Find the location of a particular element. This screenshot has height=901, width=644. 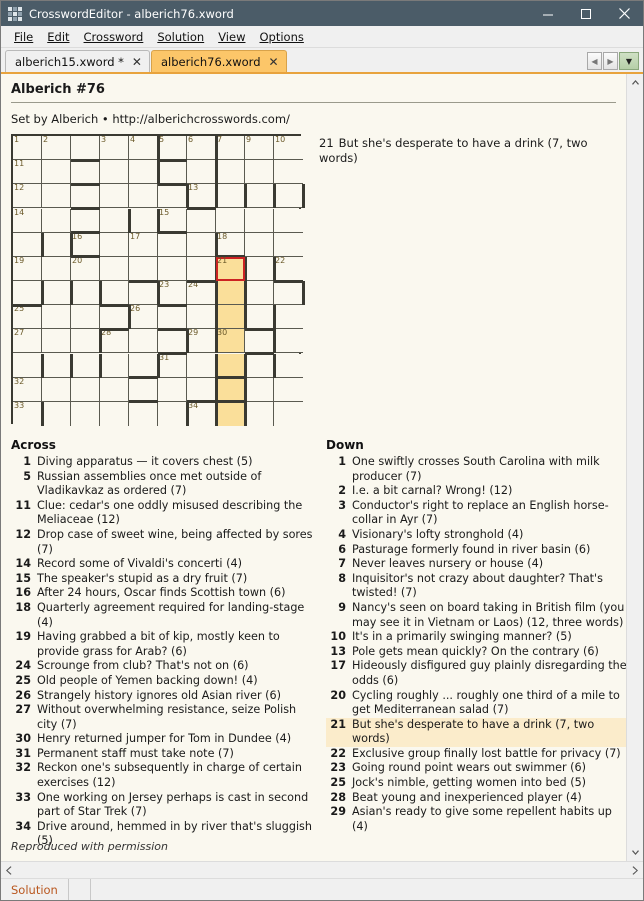

grid-cell: 1 is located at coordinates (27, 148).